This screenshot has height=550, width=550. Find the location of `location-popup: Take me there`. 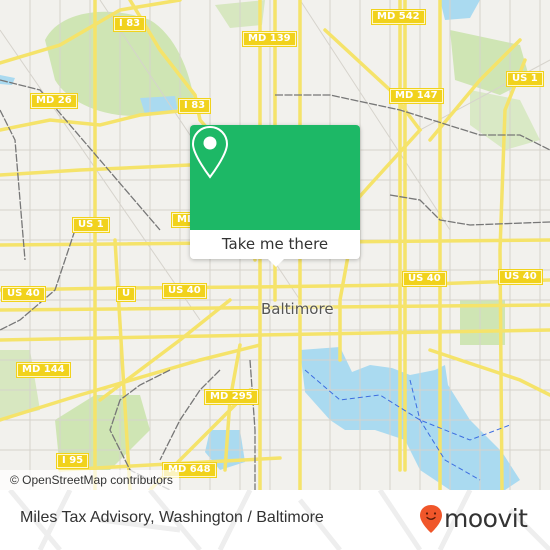

location-popup: Take me there is located at coordinates (275, 196).